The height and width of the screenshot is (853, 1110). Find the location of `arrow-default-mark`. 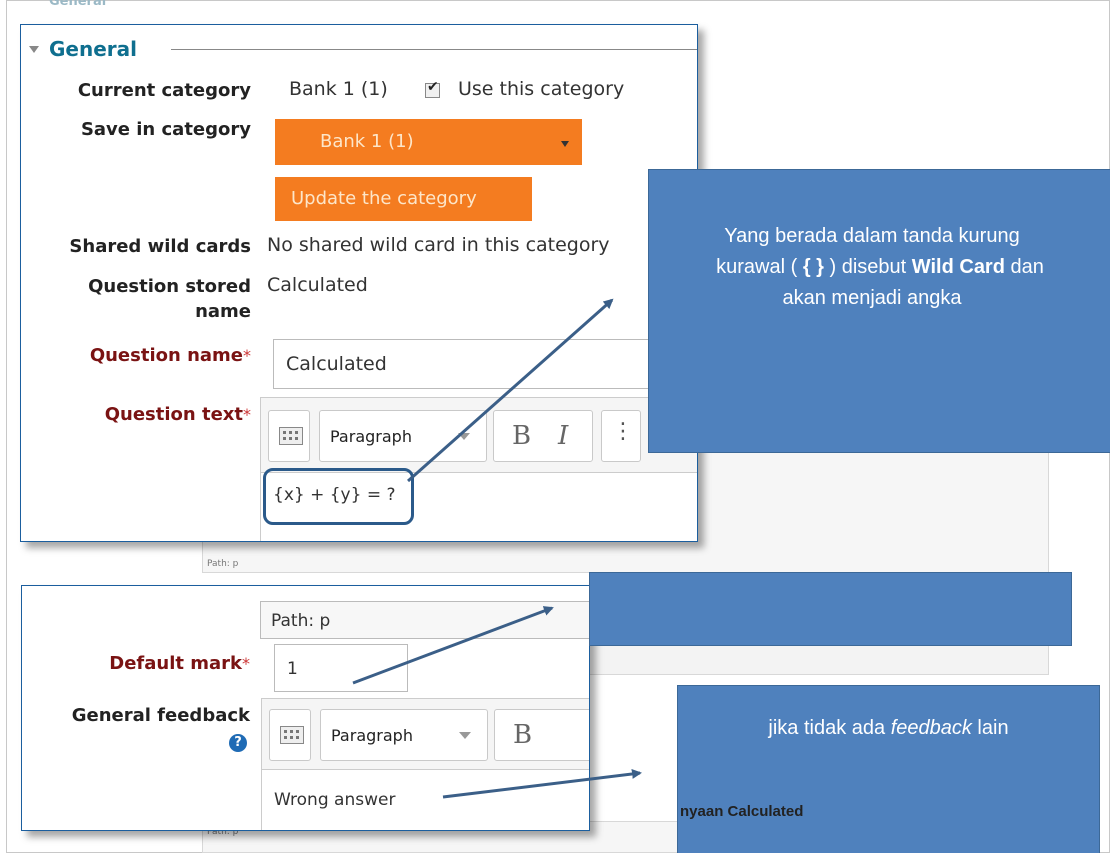

arrow-default-mark is located at coordinates (453, 645).